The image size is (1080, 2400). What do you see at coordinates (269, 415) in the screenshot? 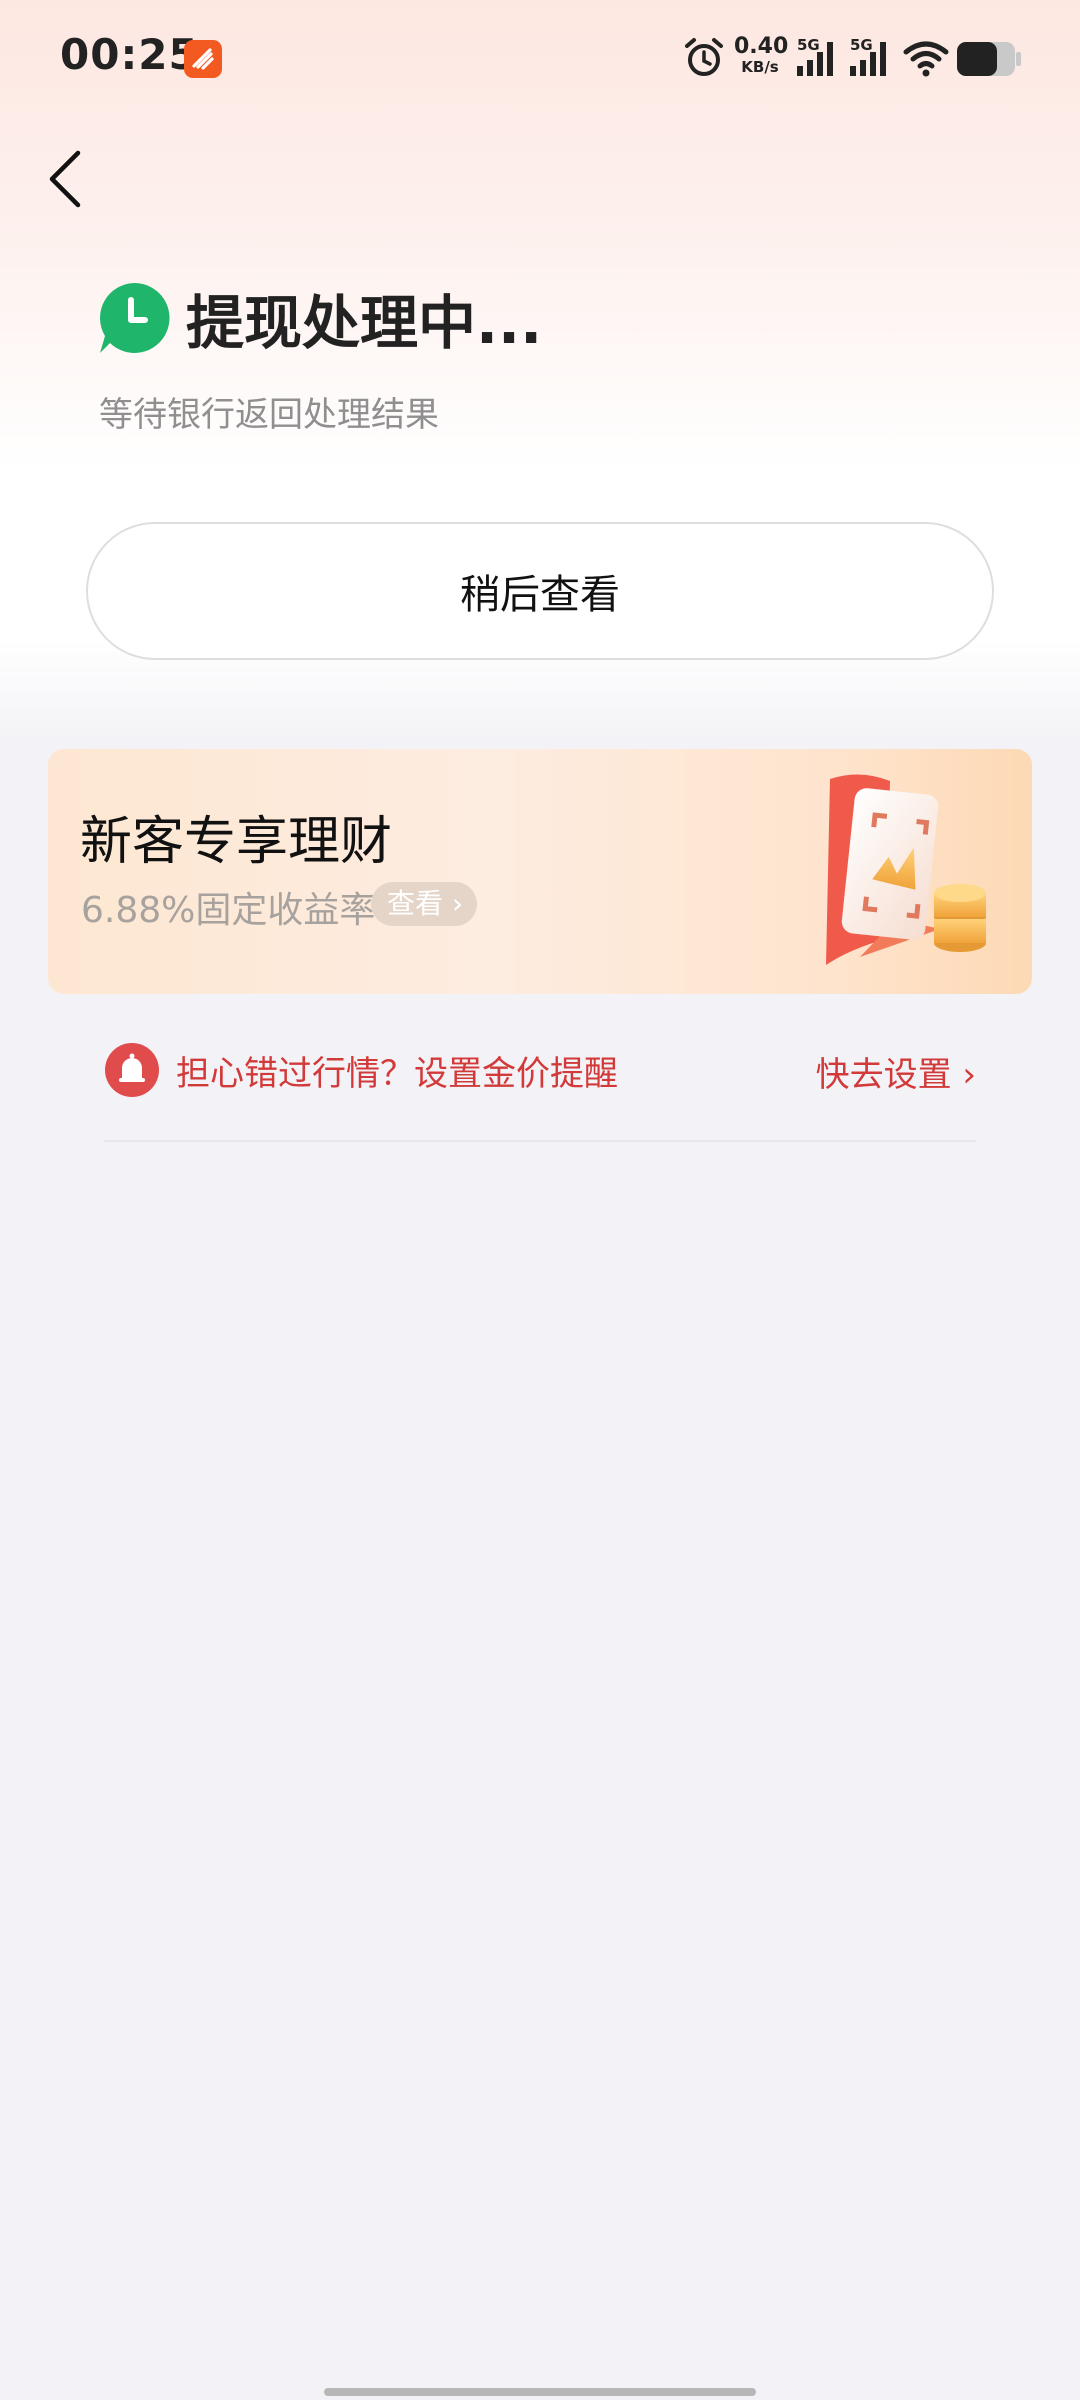
I see `page-subtitle: 等待银行返回处理结果` at bounding box center [269, 415].